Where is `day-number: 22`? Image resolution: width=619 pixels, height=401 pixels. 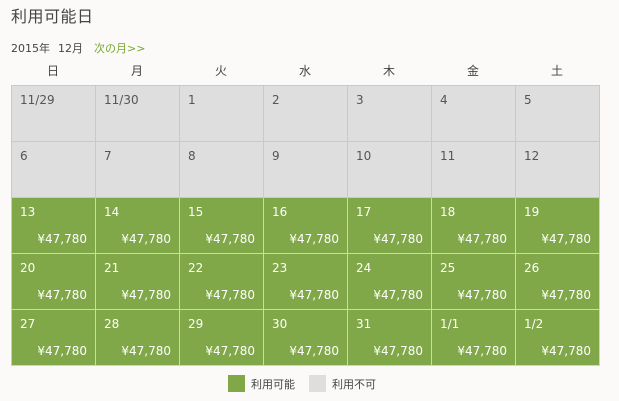
day-number: 22 is located at coordinates (196, 268).